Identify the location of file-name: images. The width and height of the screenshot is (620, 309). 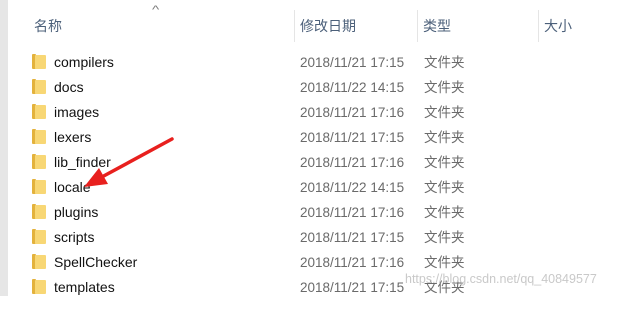
(77, 112).